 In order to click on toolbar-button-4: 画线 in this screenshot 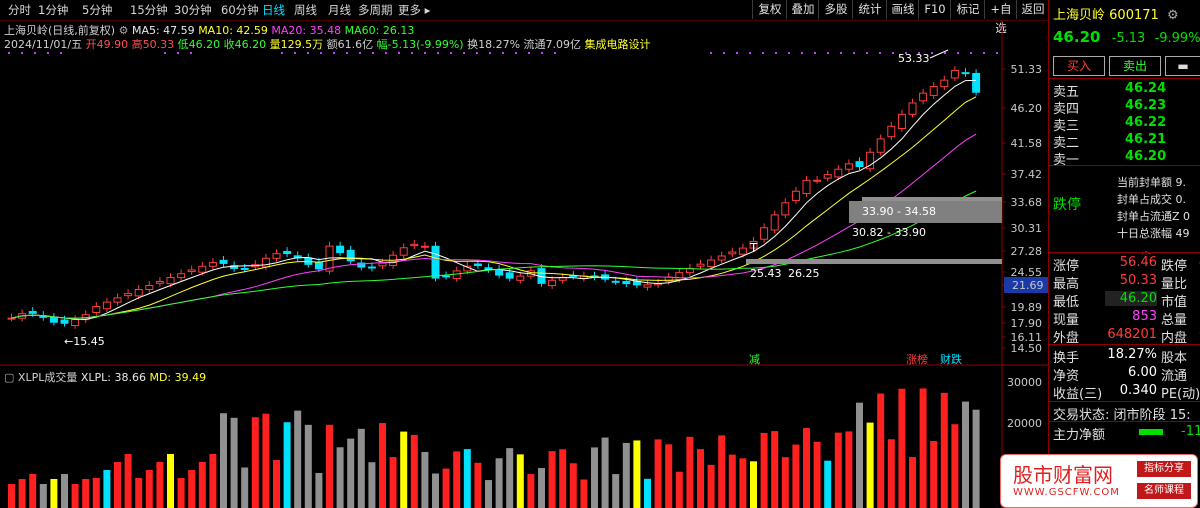, I will do `click(902, 9)`.